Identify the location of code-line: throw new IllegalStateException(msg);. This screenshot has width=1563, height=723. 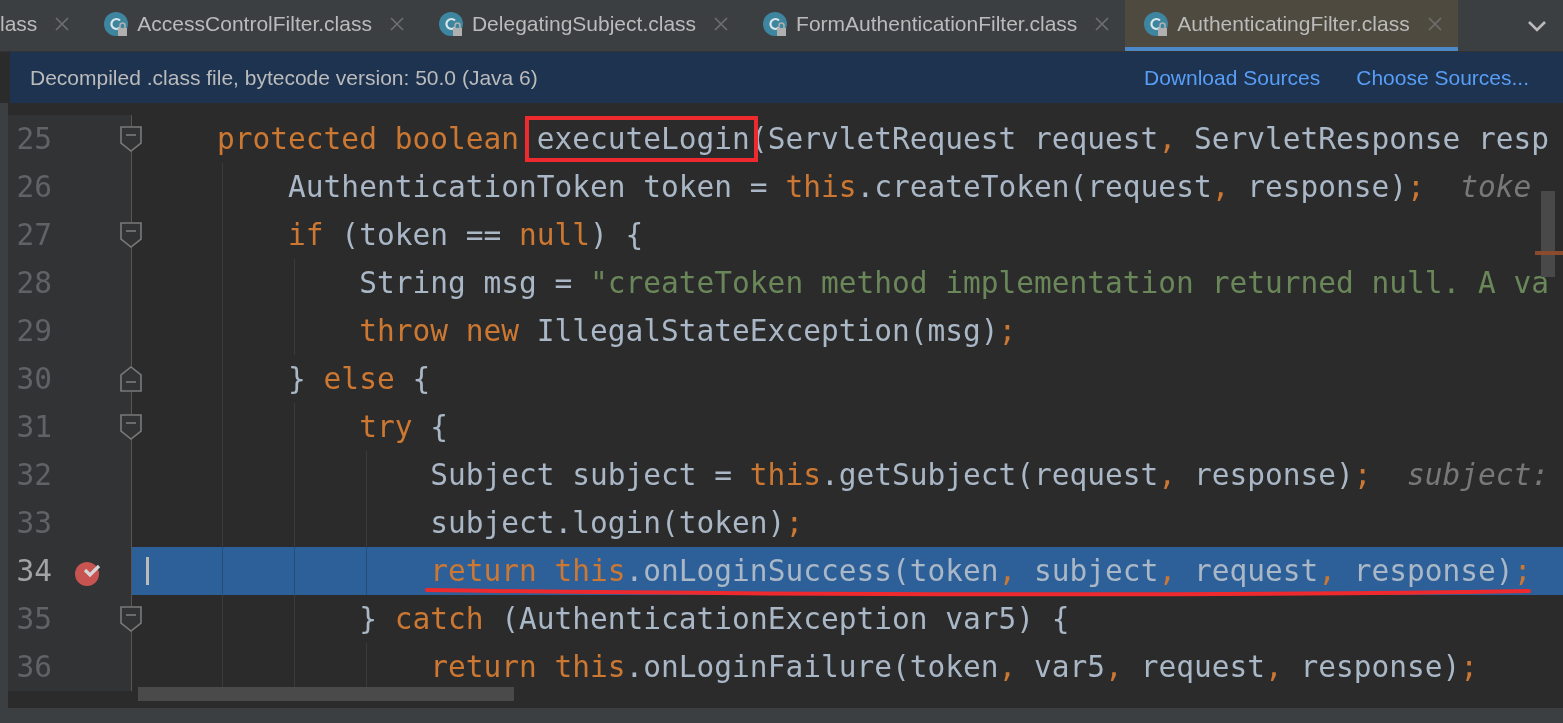
(687, 331).